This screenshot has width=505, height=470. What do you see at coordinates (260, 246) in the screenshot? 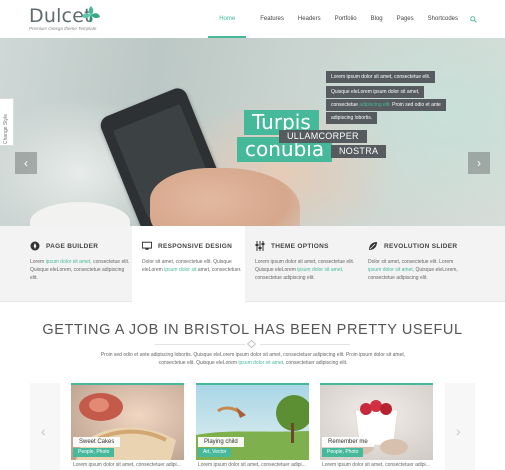
I see `sliders-icon` at bounding box center [260, 246].